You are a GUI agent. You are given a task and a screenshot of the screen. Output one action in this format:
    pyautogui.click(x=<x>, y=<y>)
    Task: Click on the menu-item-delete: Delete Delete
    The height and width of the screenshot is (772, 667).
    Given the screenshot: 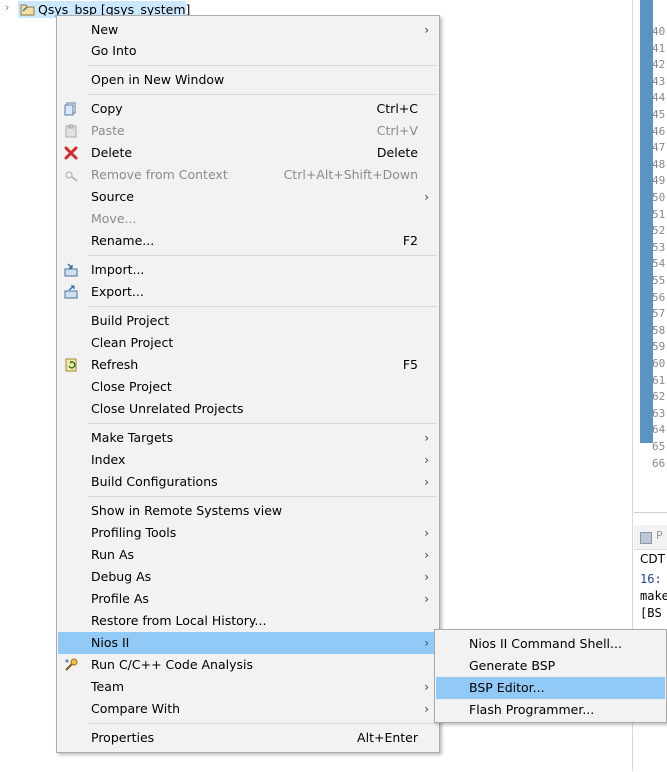 What is the action you would take?
    pyautogui.click(x=248, y=153)
    